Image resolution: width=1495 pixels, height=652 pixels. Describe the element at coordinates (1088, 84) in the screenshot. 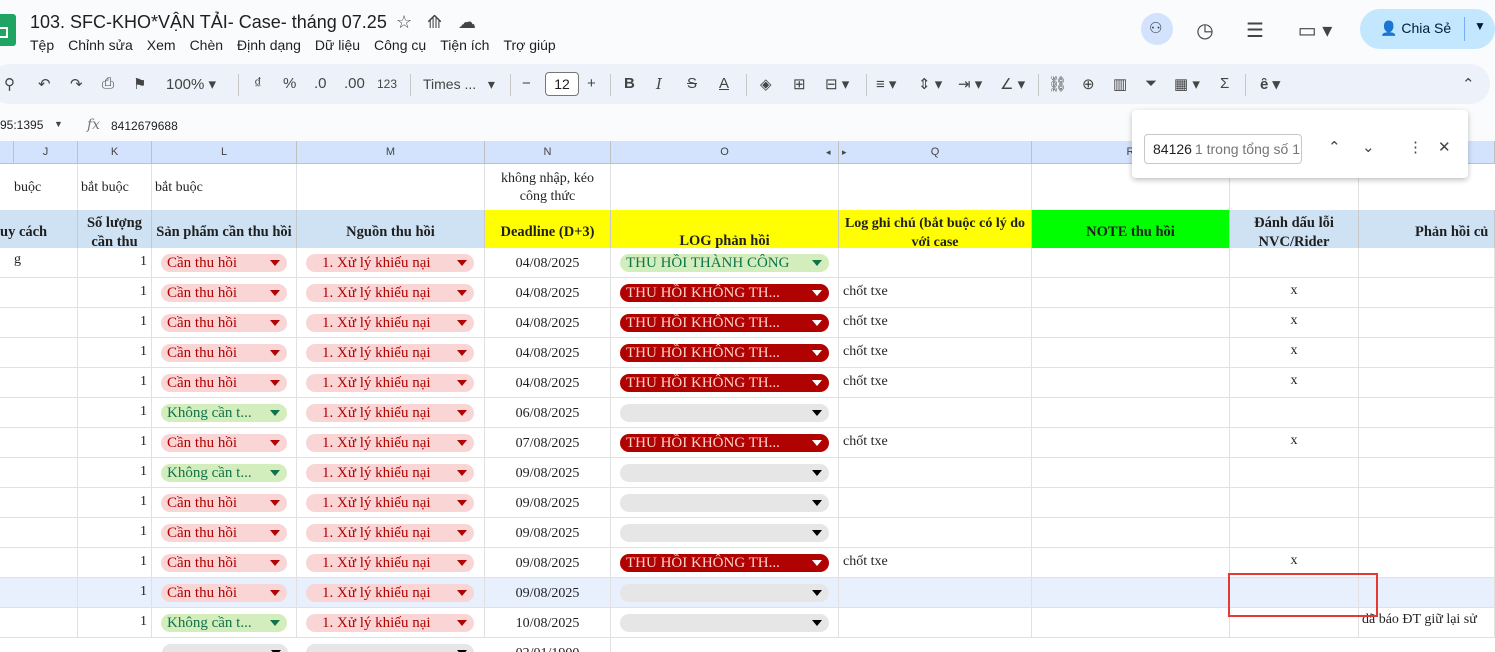

I see `insert-comment-icon: ⊕` at that location.